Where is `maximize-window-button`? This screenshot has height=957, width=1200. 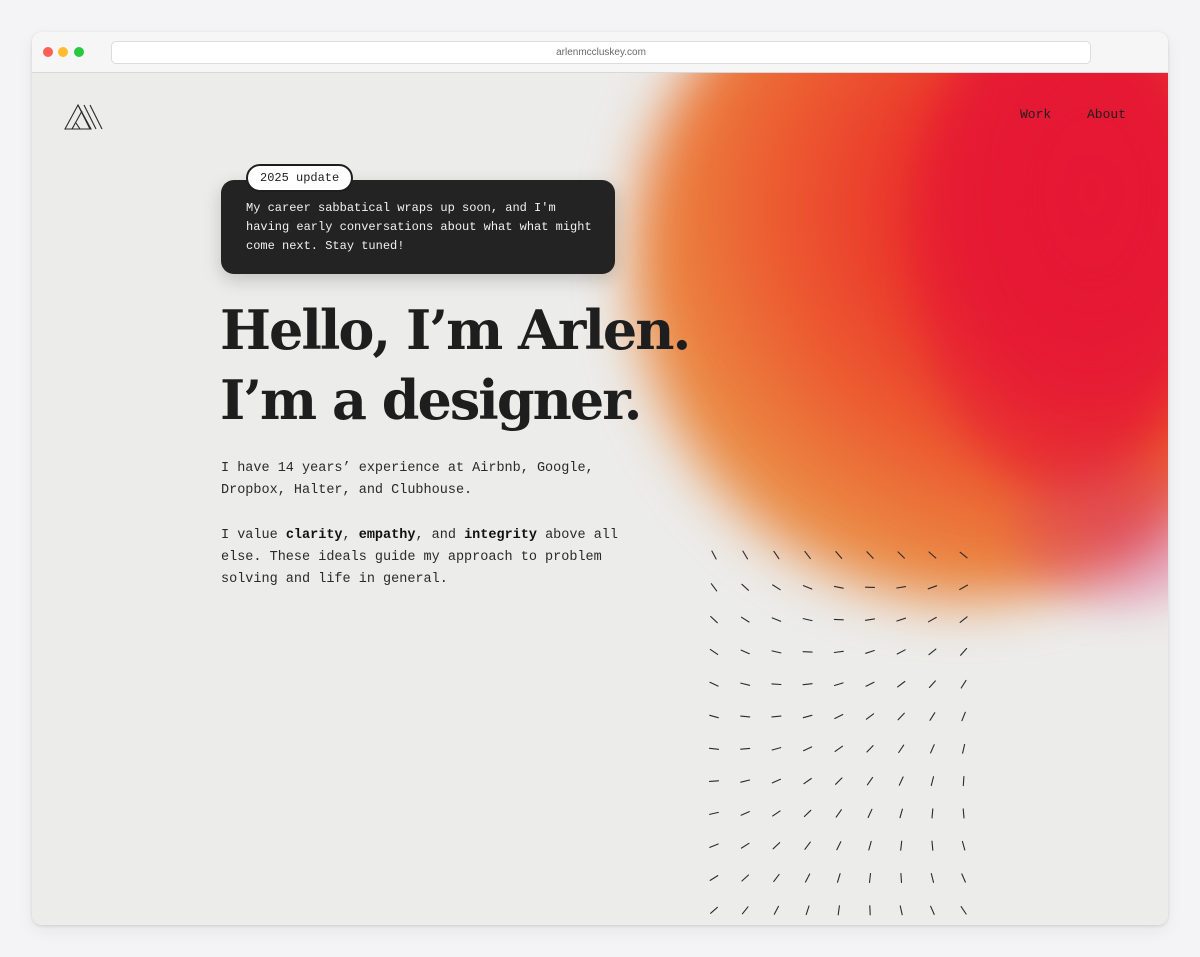
maximize-window-button is located at coordinates (79, 52).